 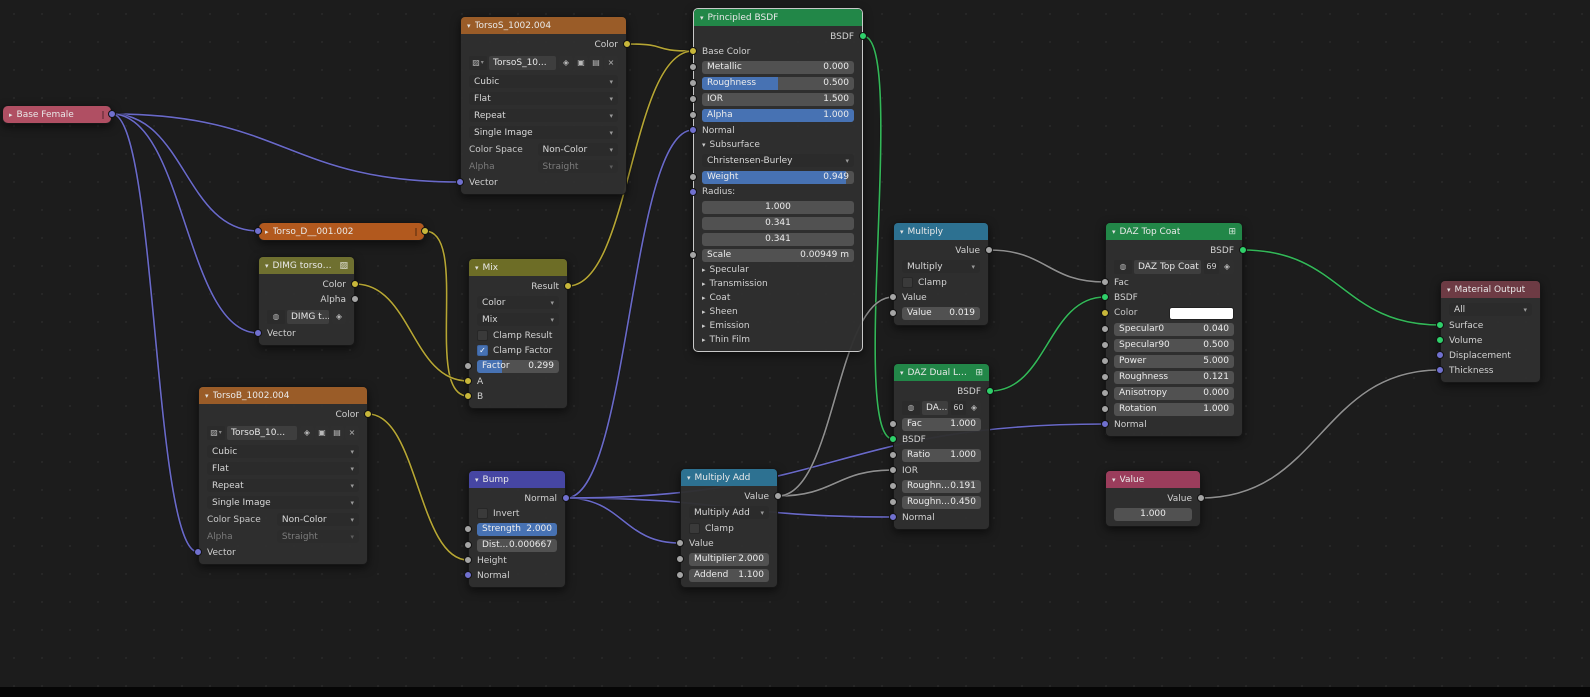 I want to click on panel-header: ▸ Specular, so click(x=778, y=270).